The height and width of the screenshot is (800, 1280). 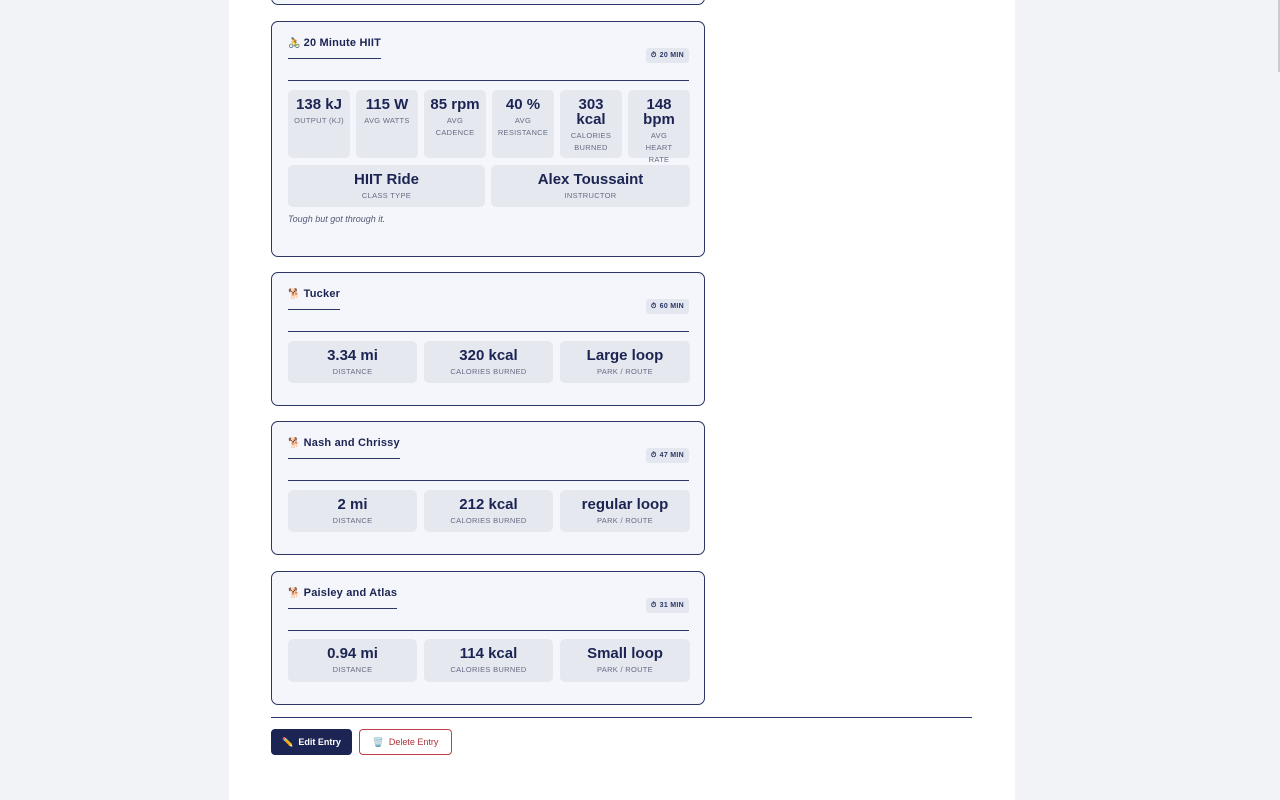 What do you see at coordinates (455, 124) in the screenshot?
I see `stat-avg-cadence: 85 rpm AVG CADENCE` at bounding box center [455, 124].